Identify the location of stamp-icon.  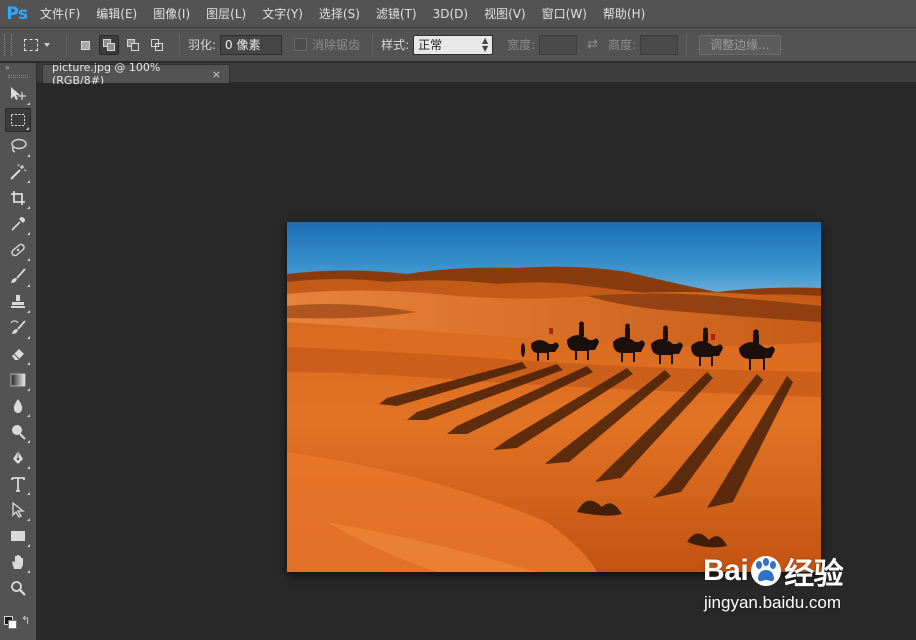
(18, 301).